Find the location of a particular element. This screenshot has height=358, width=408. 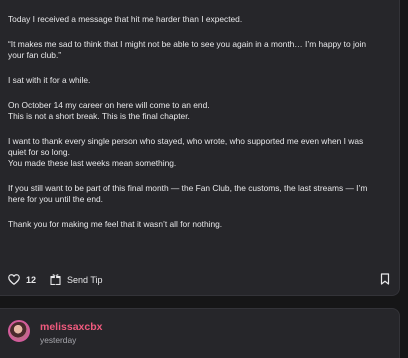

like-count: 12 is located at coordinates (31, 280).